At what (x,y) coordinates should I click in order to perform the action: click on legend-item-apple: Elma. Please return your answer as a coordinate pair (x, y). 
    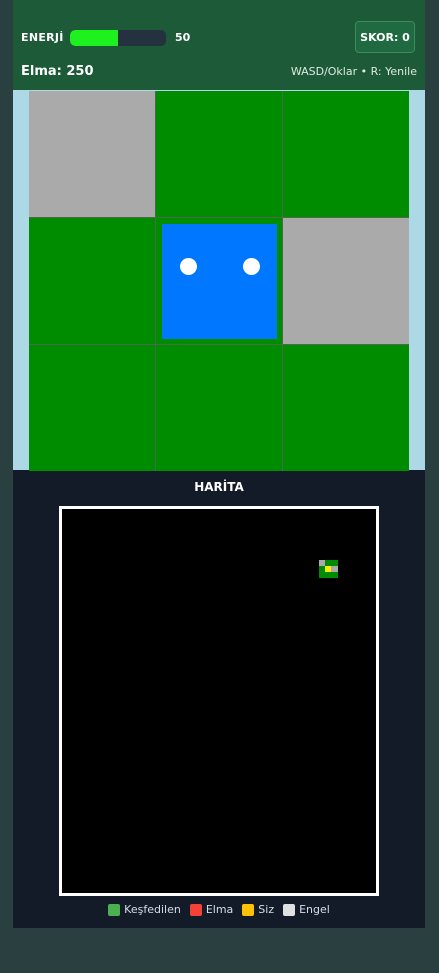
    Looking at the image, I should click on (211, 909).